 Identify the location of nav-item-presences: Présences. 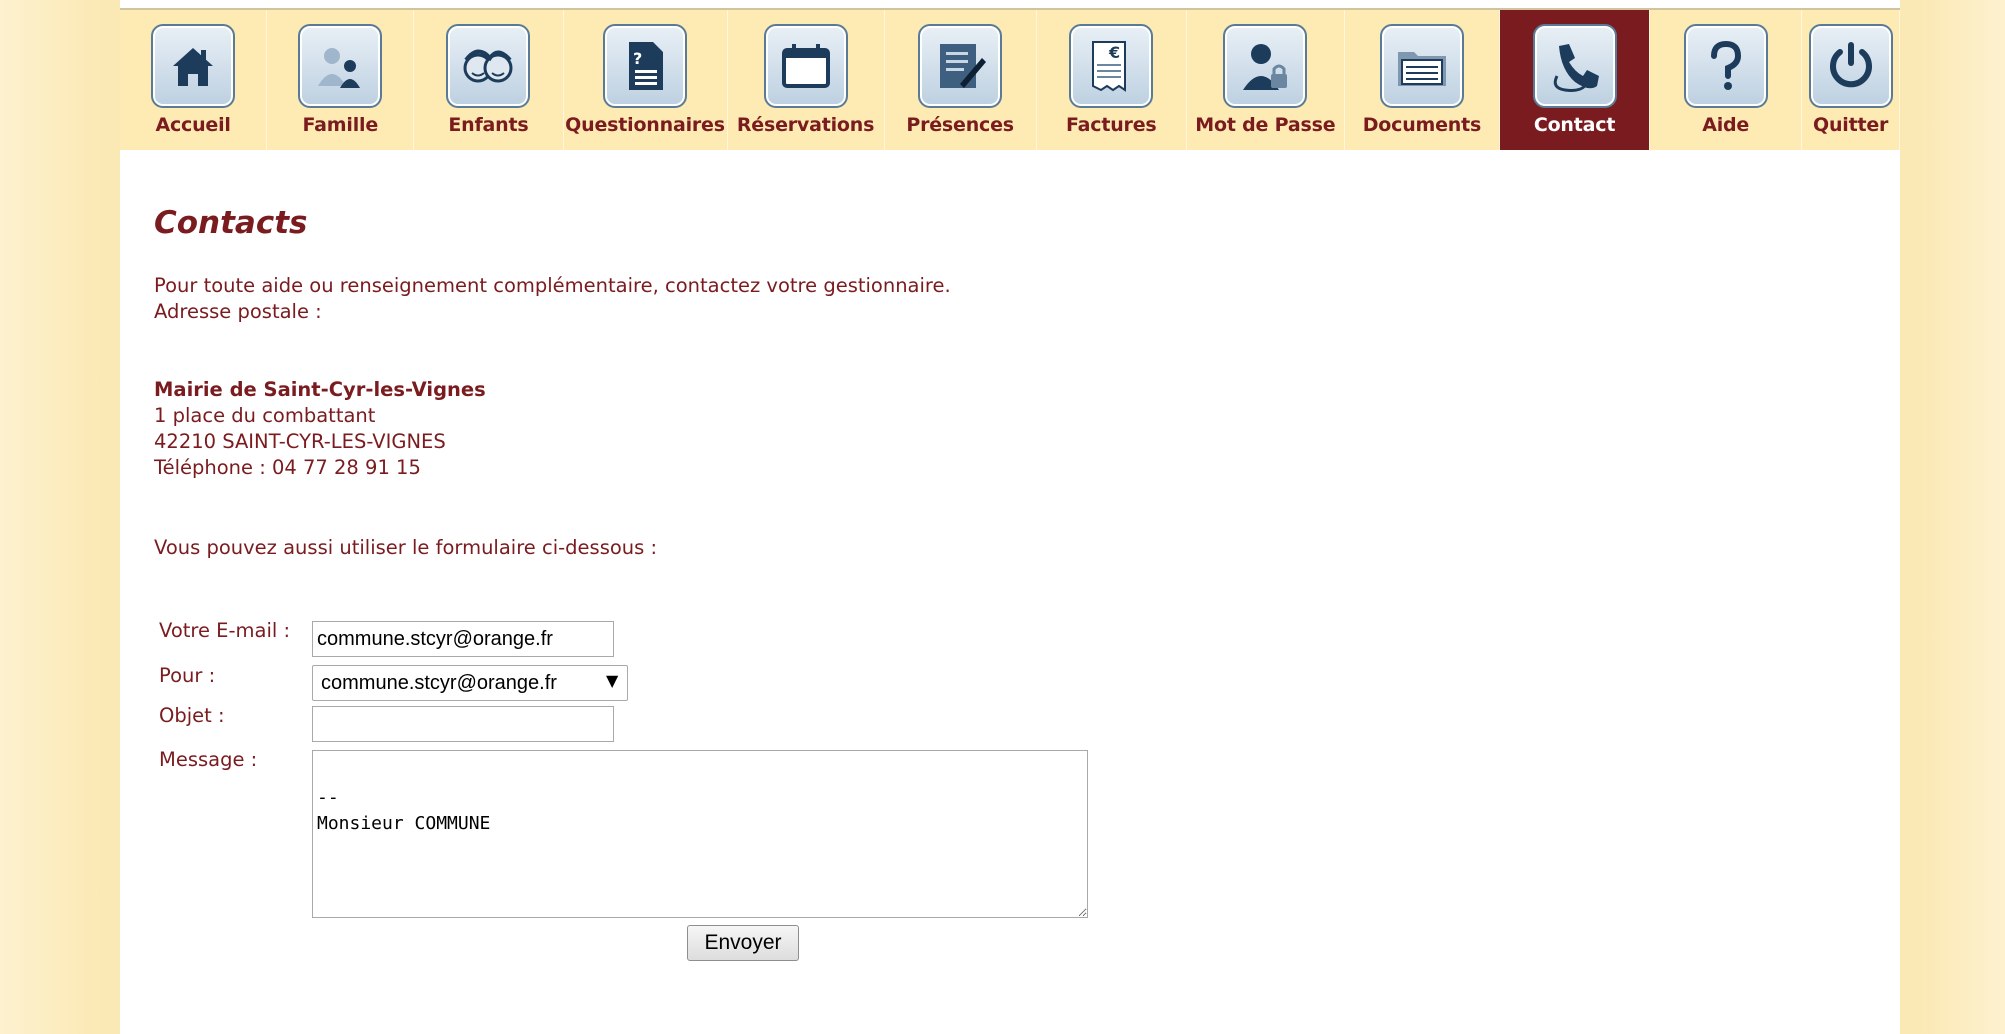
(961, 80).